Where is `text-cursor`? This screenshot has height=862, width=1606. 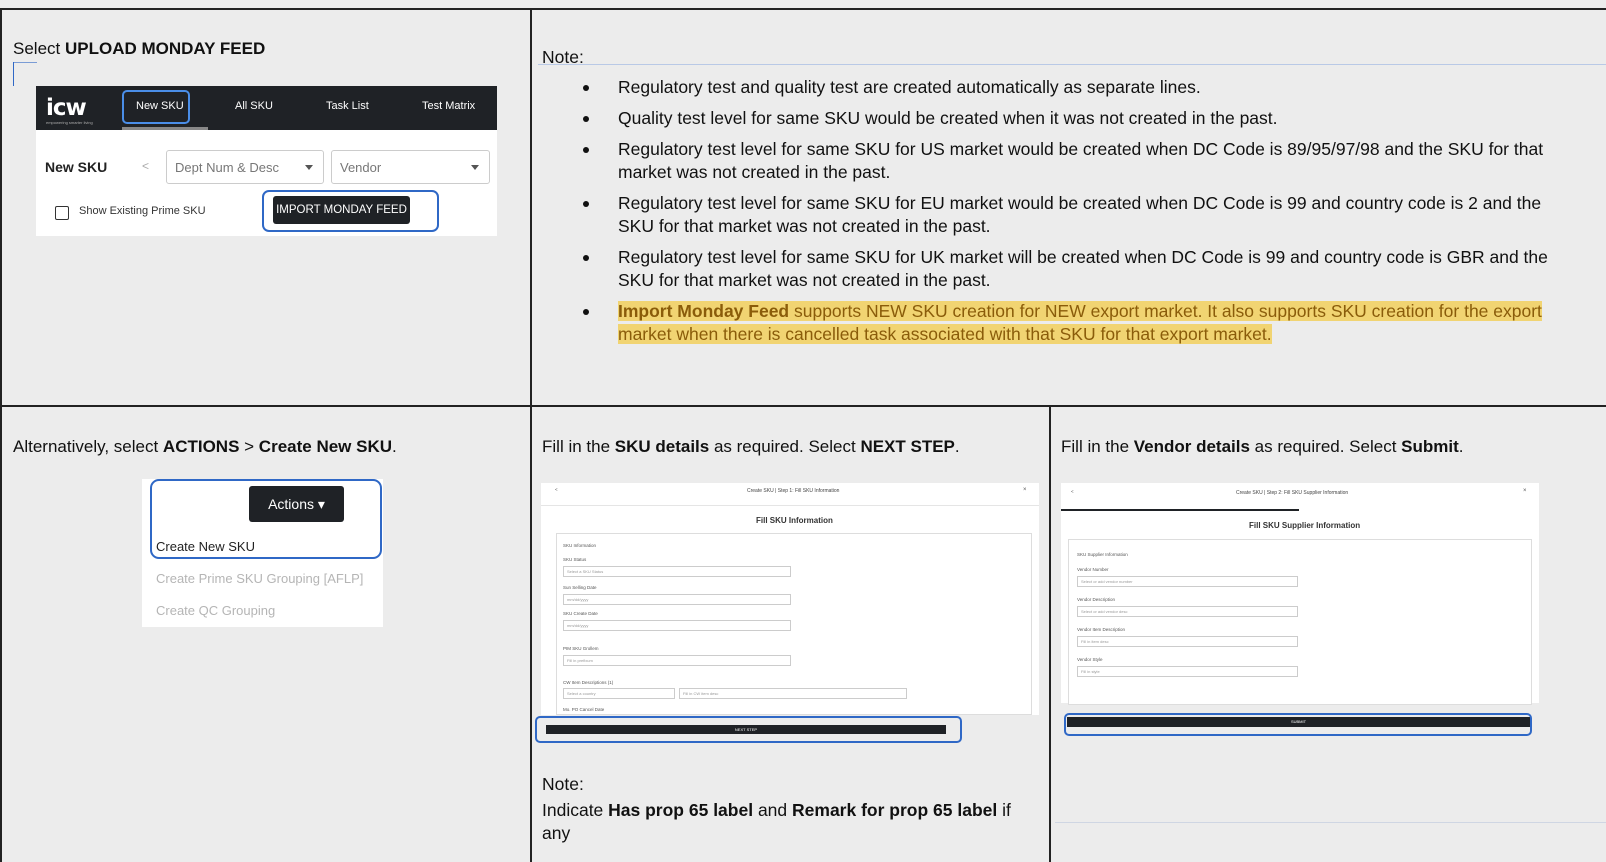 text-cursor is located at coordinates (13, 74).